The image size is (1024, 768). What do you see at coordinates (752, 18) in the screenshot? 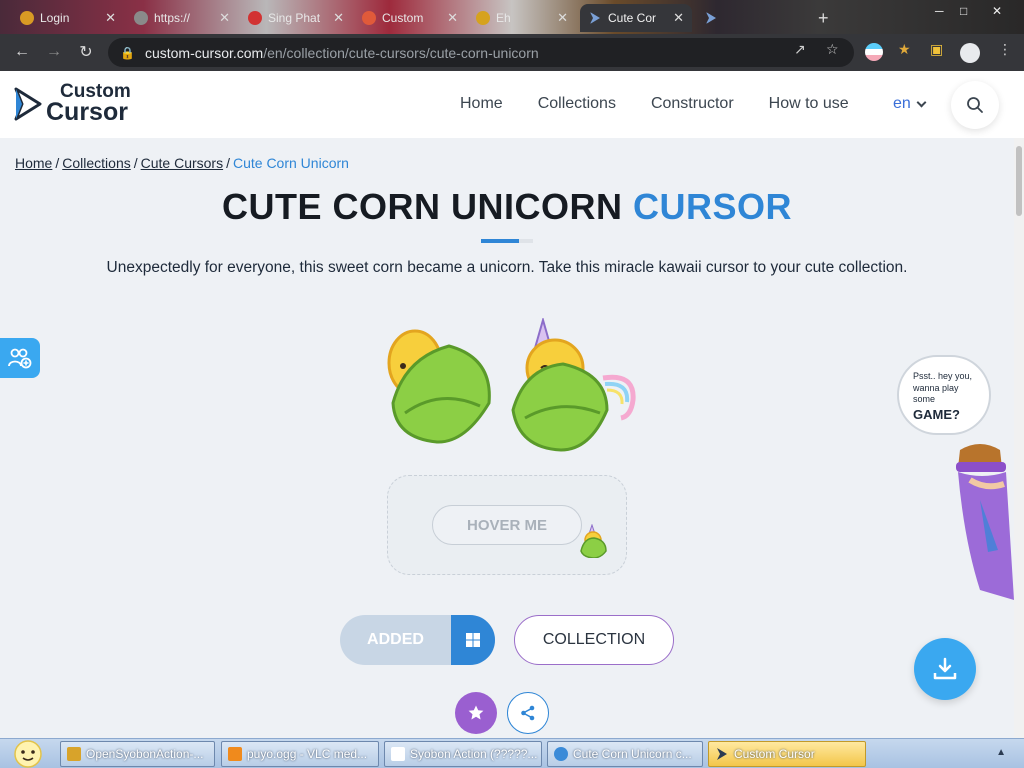
I see `browser-tab` at bounding box center [752, 18].